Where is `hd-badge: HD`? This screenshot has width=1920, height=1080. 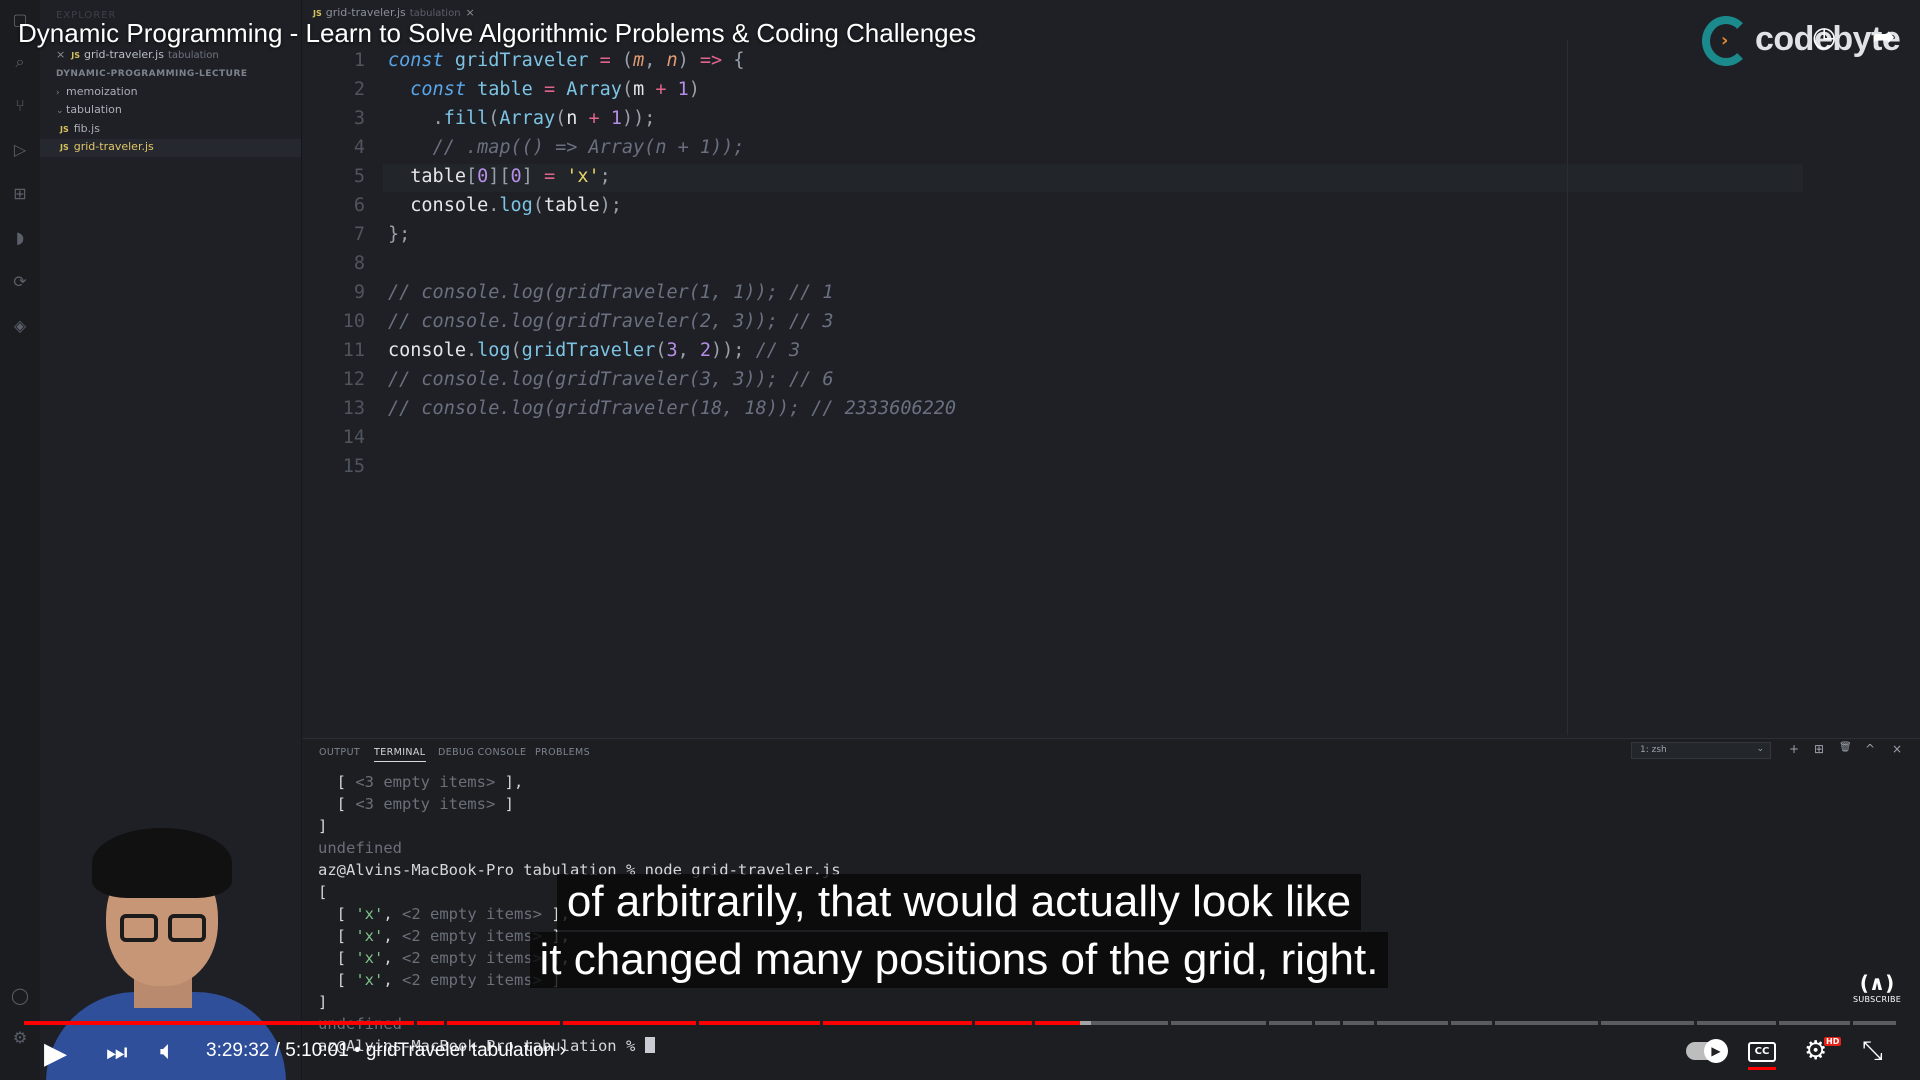
hd-badge: HD is located at coordinates (1833, 1041).